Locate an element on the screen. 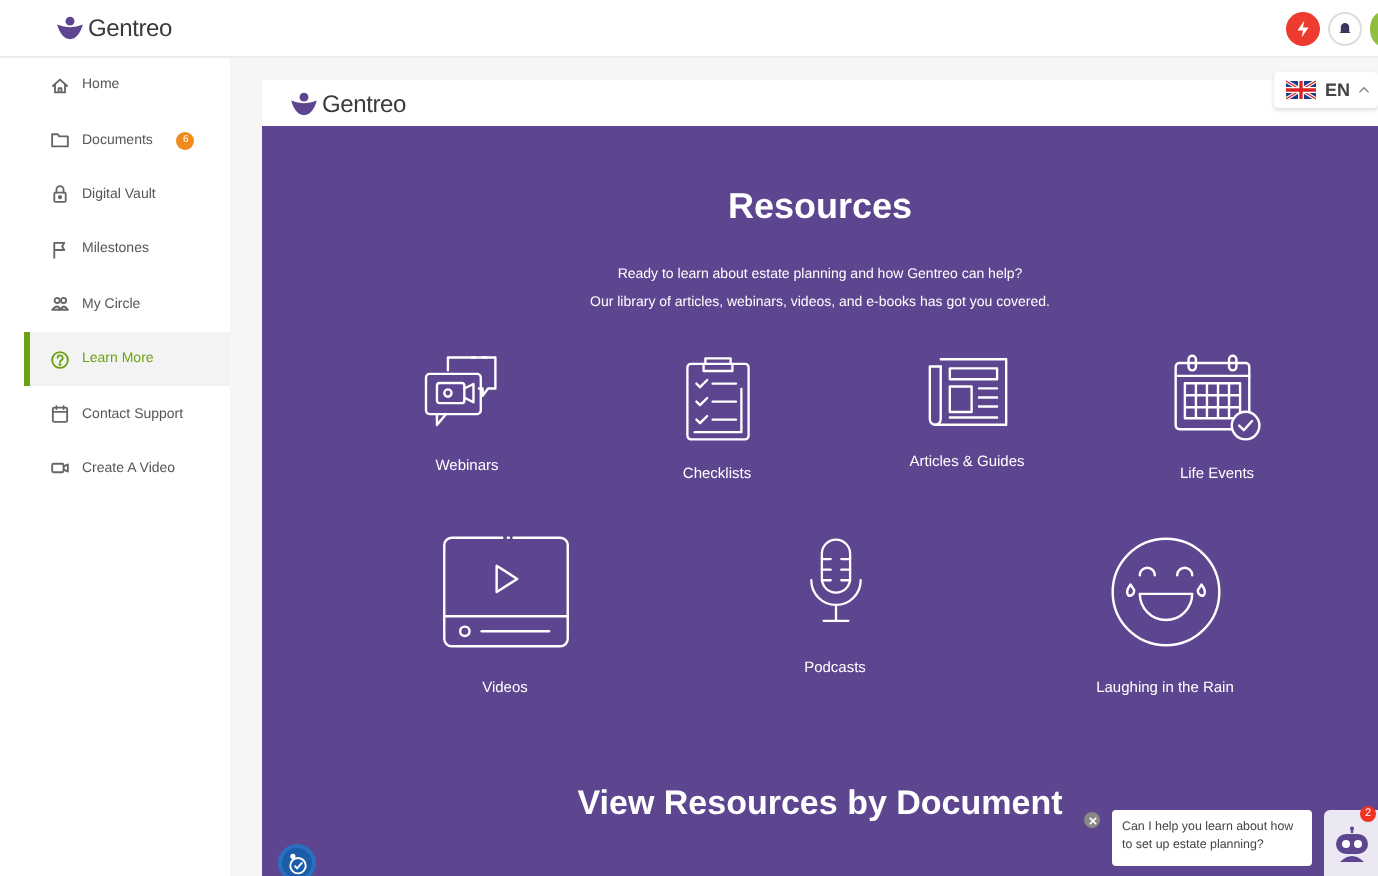  robot-icon is located at coordinates (1351, 843).